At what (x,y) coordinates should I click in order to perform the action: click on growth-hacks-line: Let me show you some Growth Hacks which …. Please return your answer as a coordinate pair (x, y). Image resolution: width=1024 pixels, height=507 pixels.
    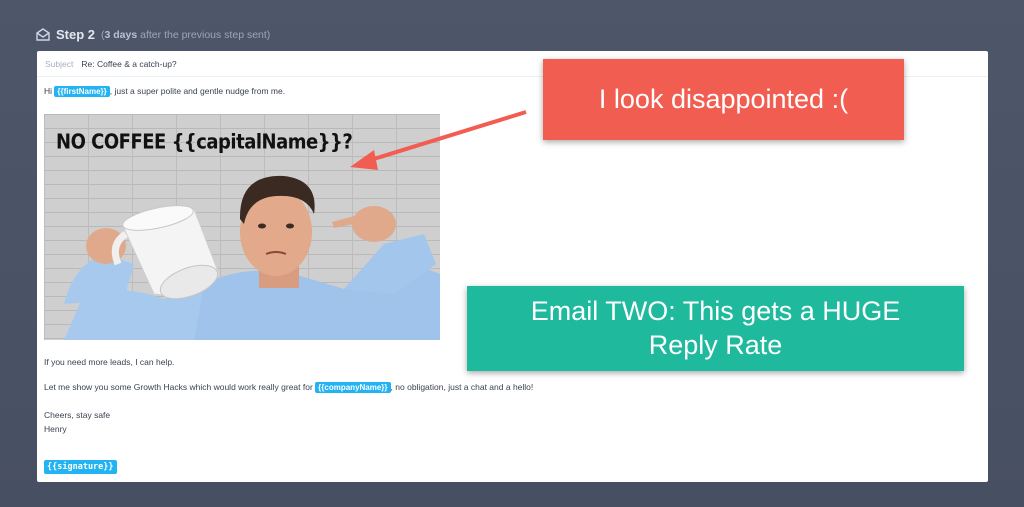
    Looking at the image, I should click on (288, 387).